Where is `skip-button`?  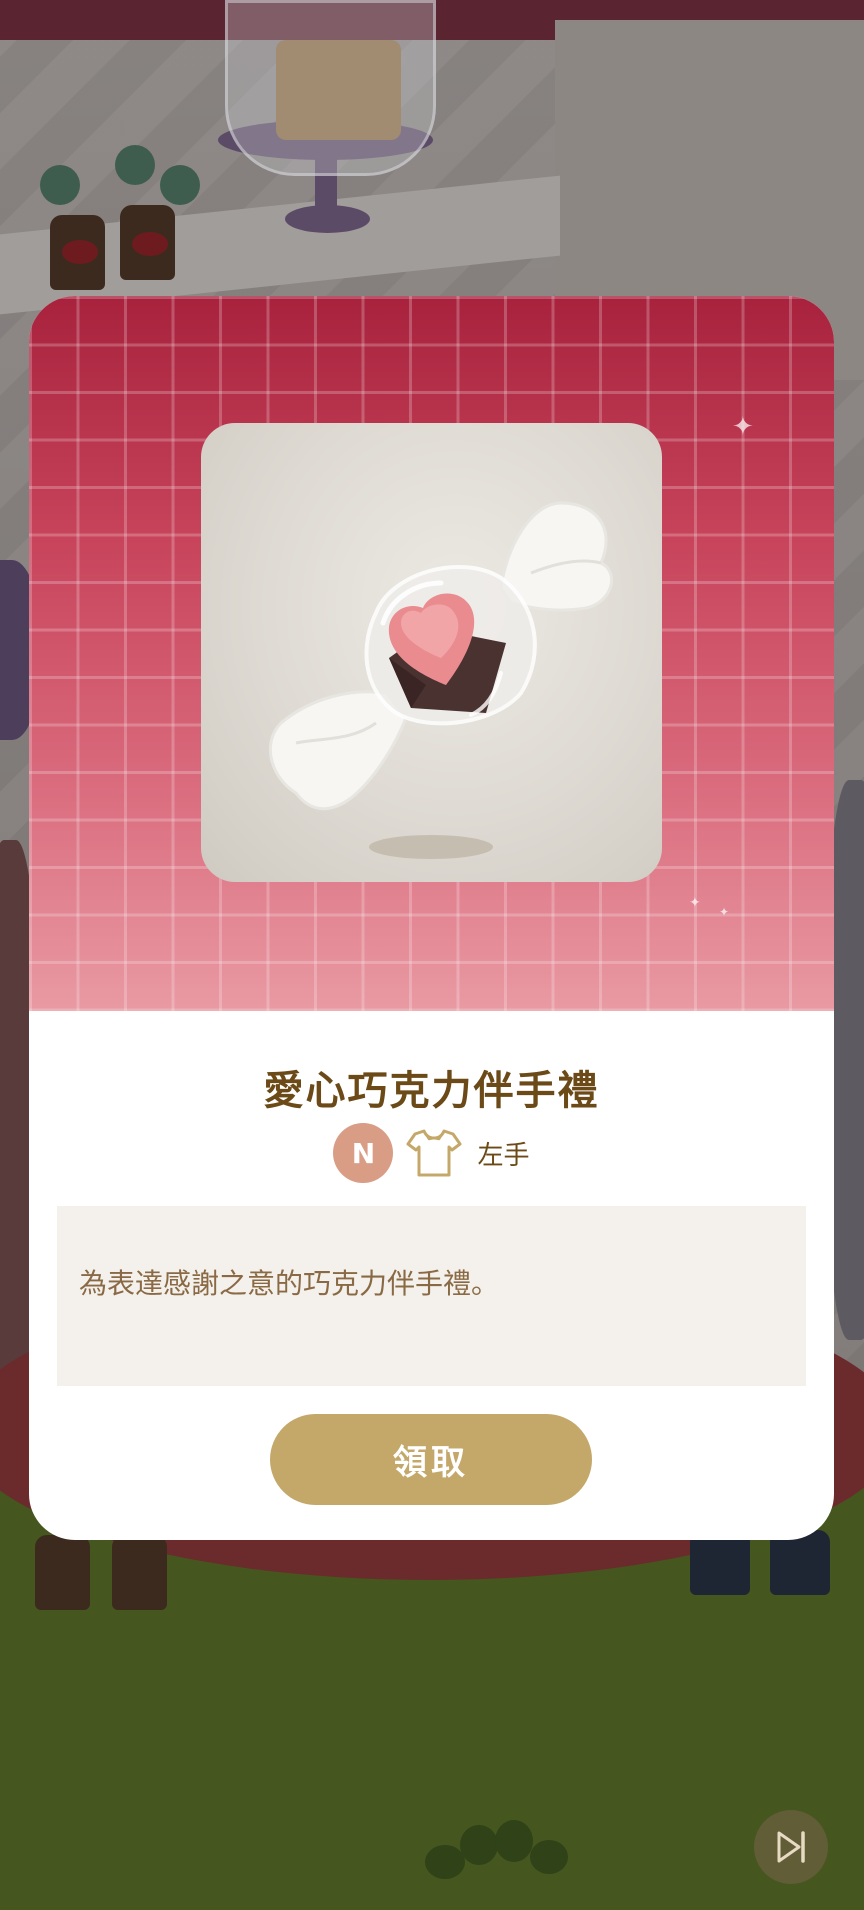 skip-button is located at coordinates (791, 1847).